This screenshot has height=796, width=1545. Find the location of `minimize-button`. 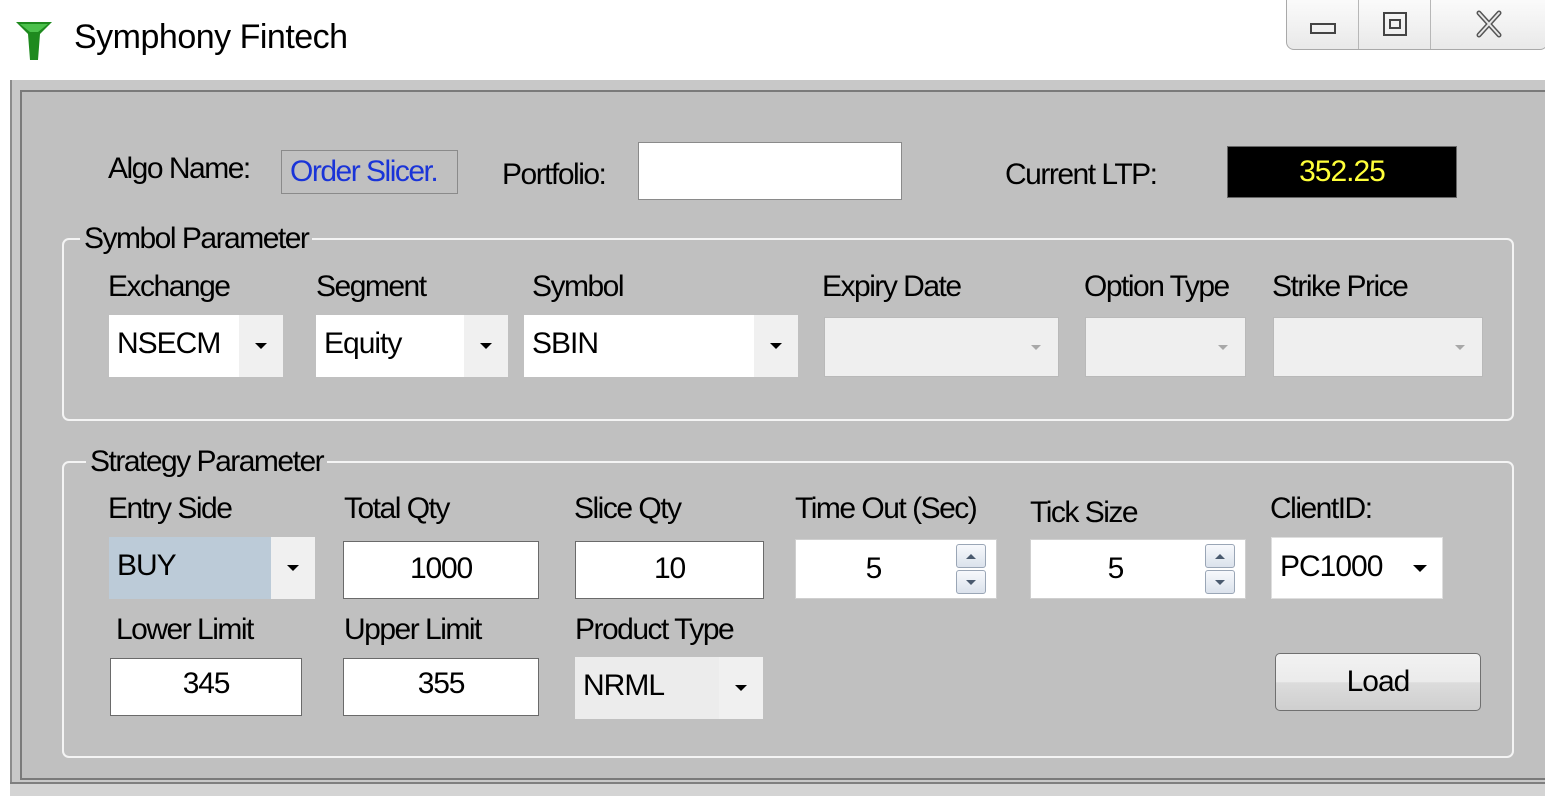

minimize-button is located at coordinates (1323, 24).